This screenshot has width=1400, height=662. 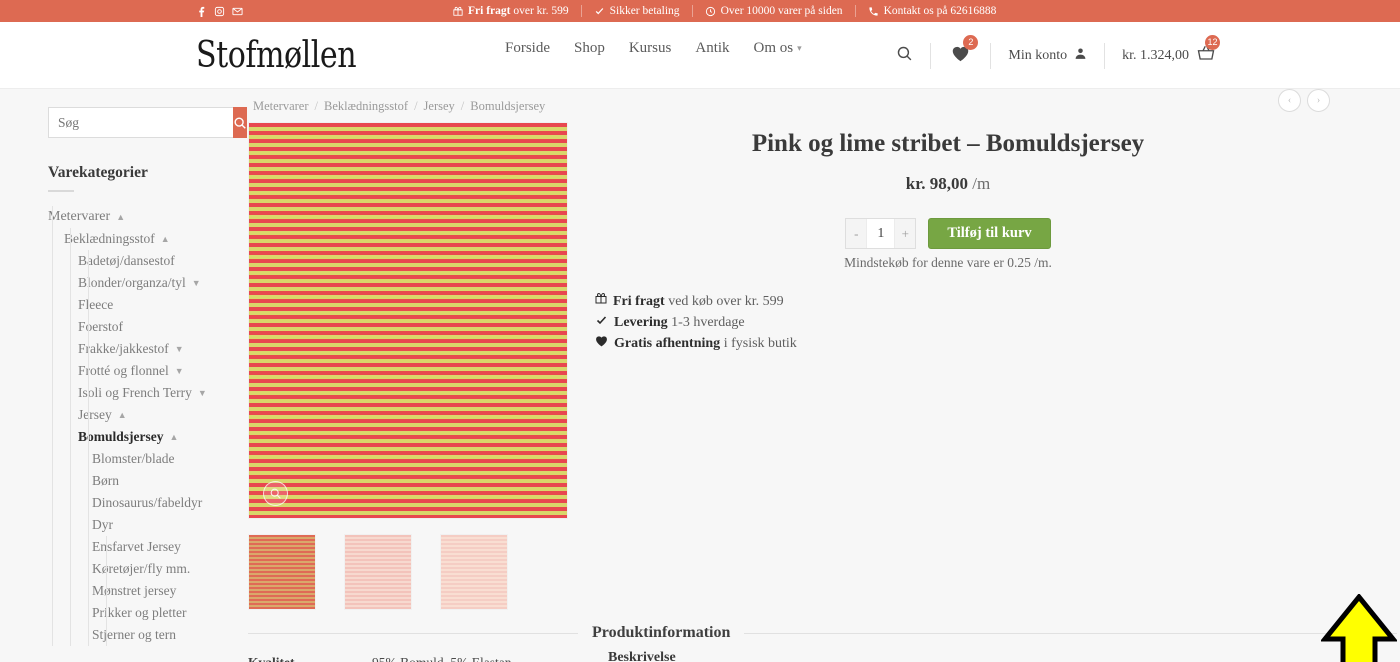 I want to click on sidebar-item-label: Dyr, so click(x=102, y=524).